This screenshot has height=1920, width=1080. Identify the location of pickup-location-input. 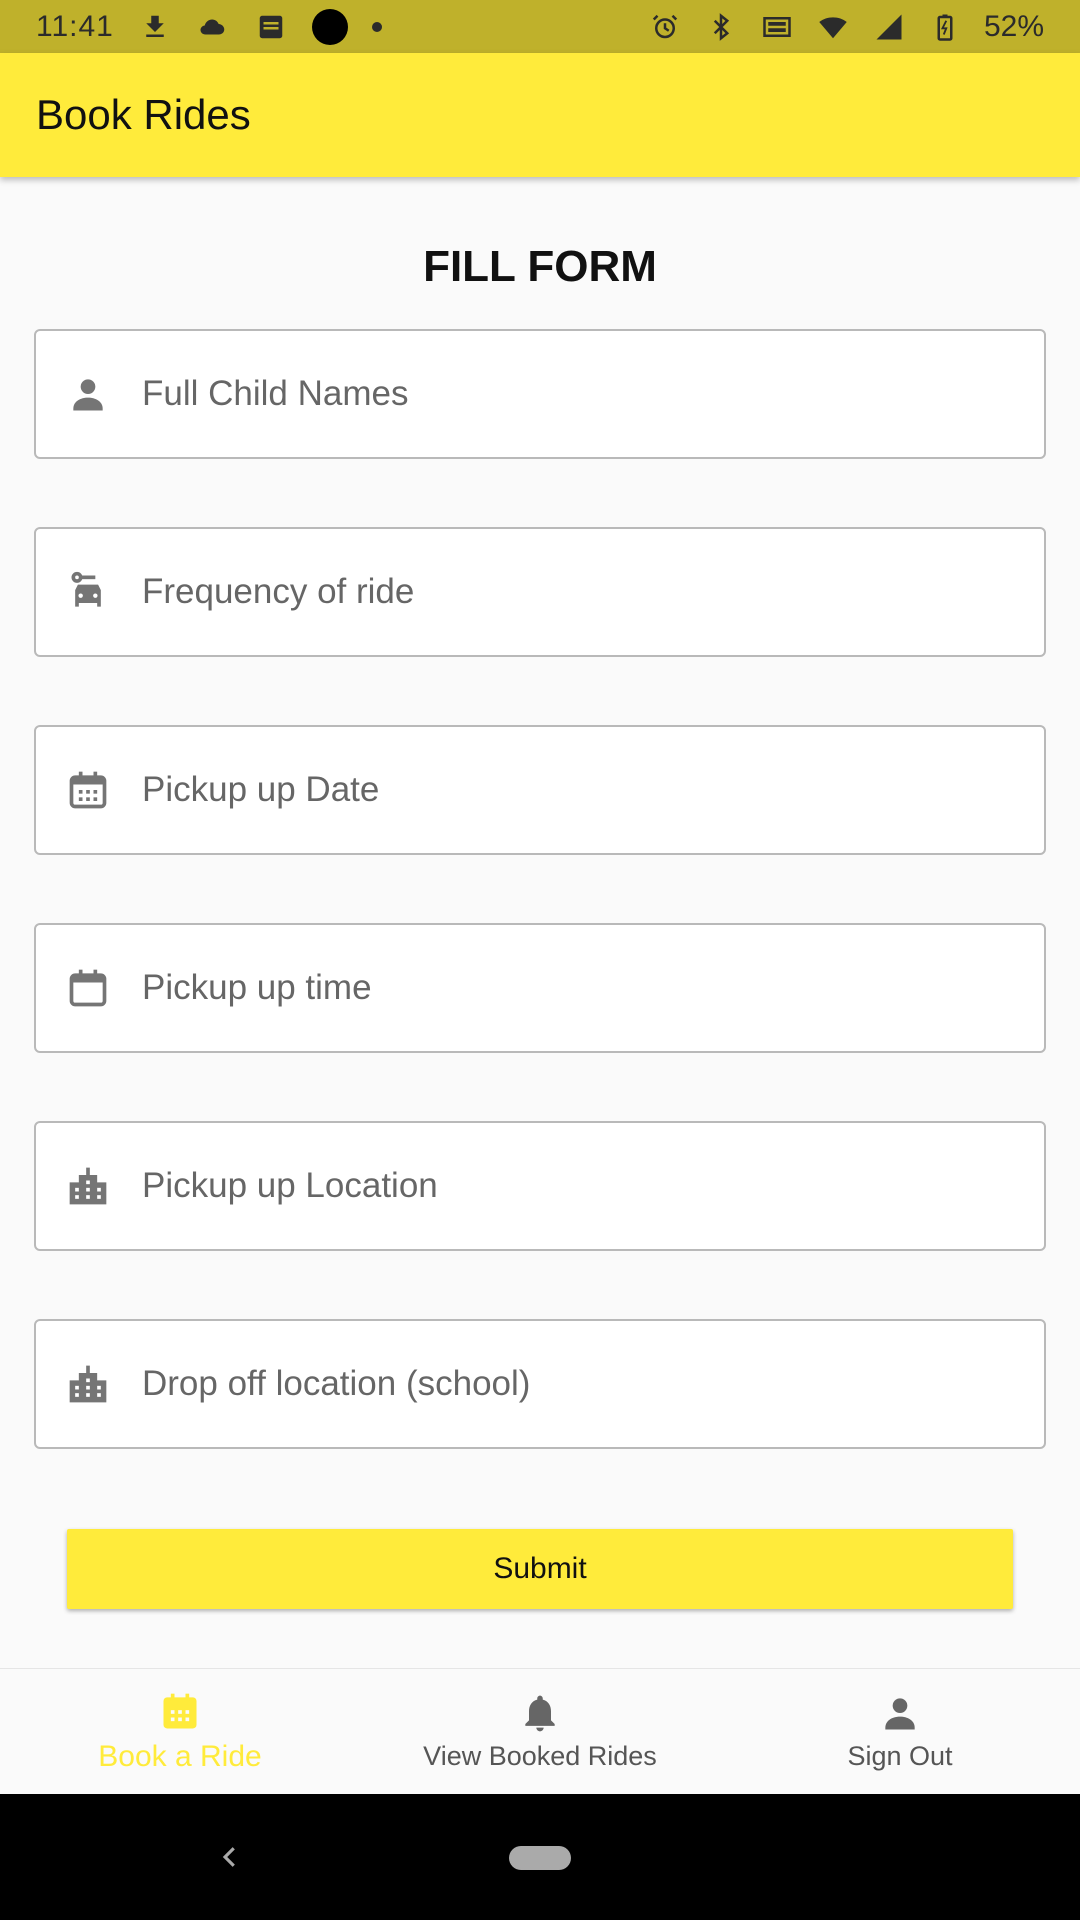
(582, 1186).